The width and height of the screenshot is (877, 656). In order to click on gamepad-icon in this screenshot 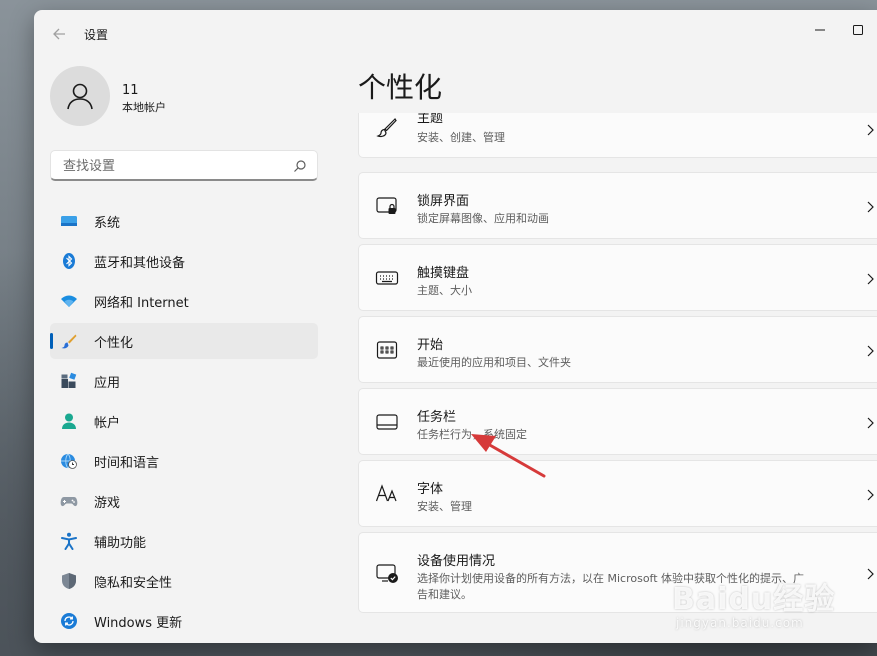, I will do `click(69, 502)`.